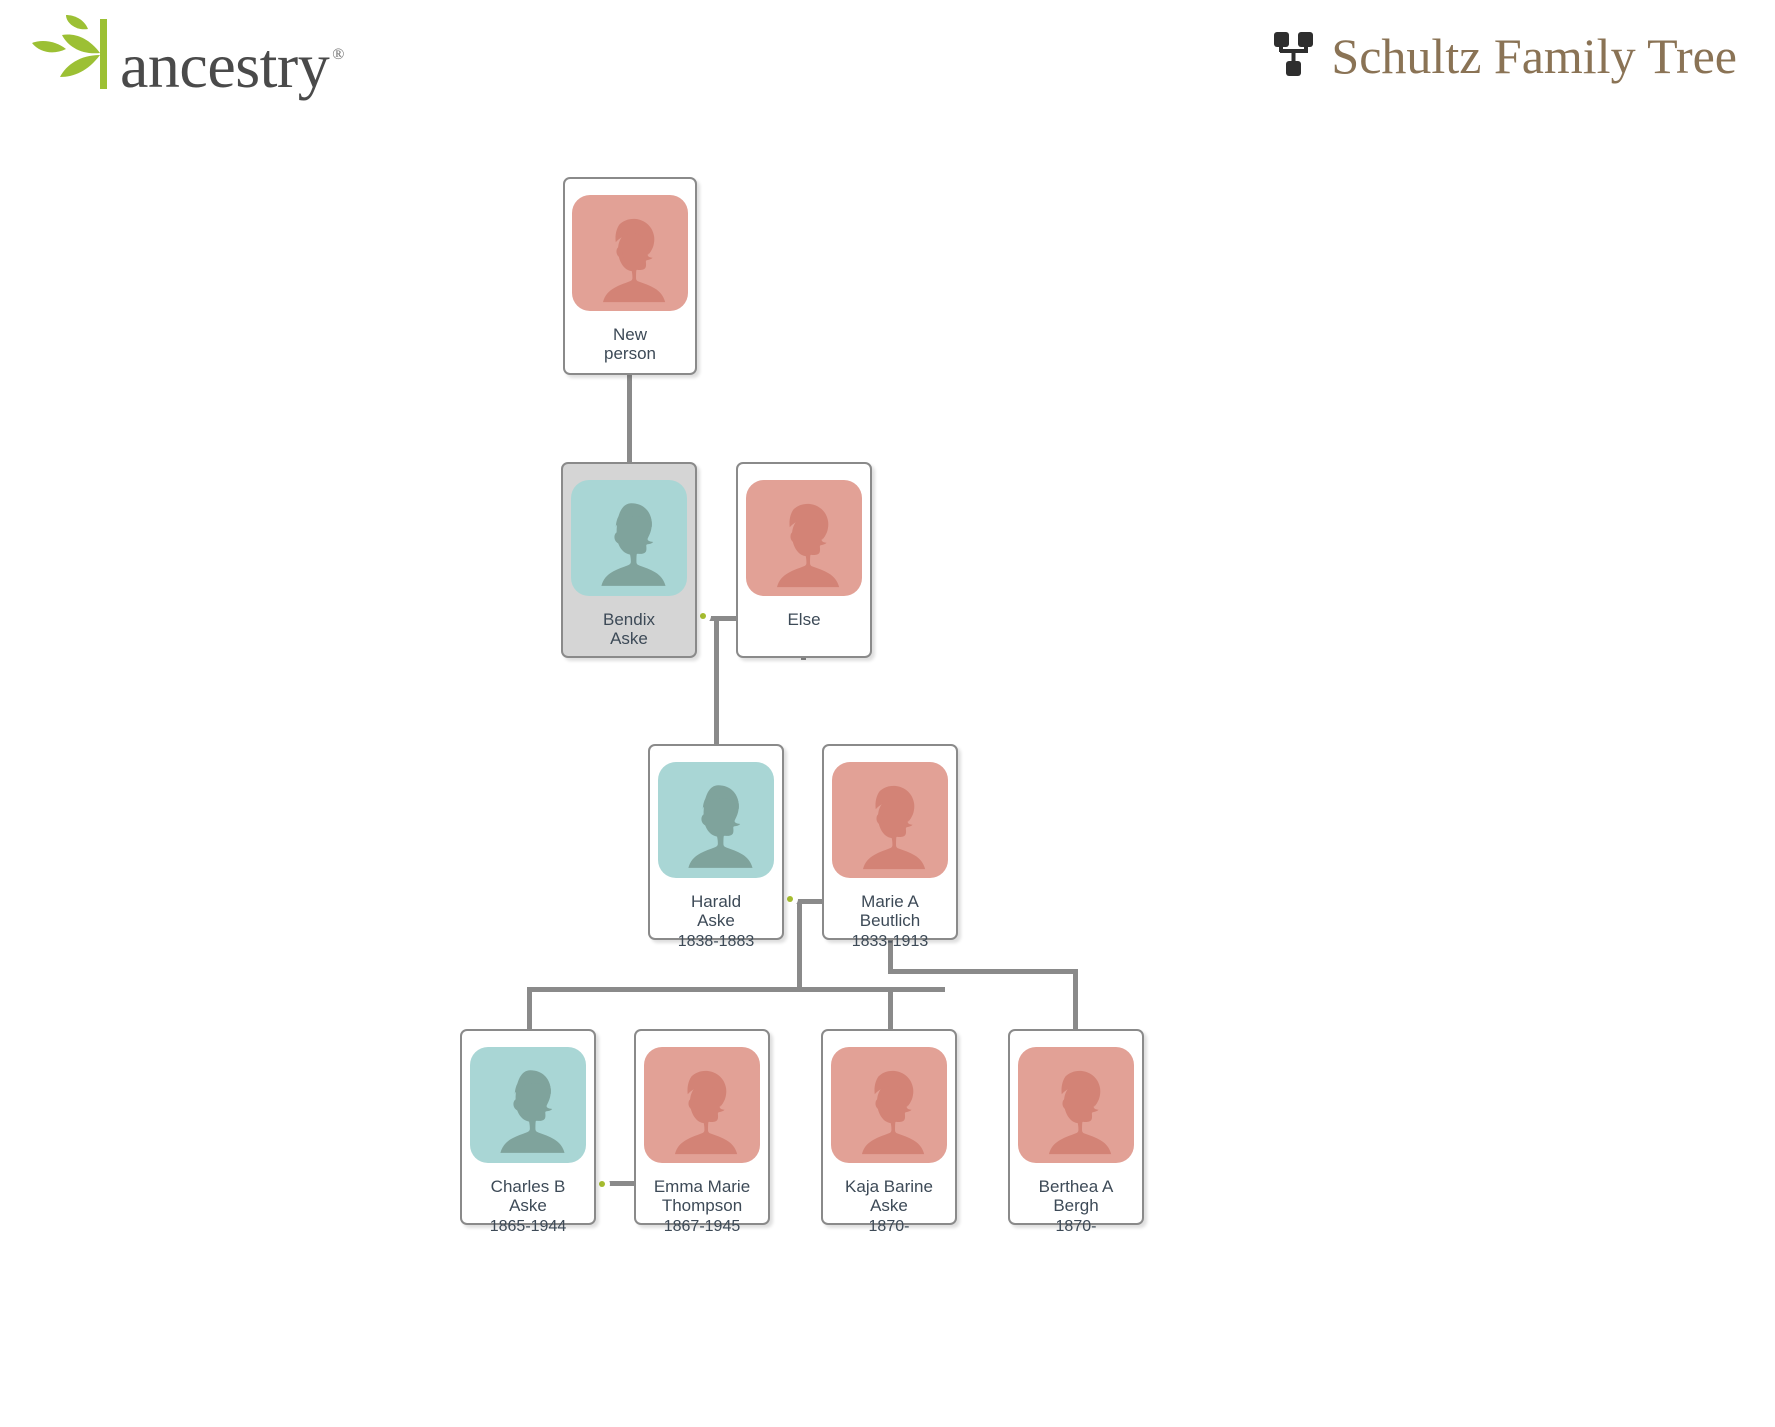 The image size is (1775, 1427). I want to click on tree-title: Schultz Family Tree, so click(1505, 56).